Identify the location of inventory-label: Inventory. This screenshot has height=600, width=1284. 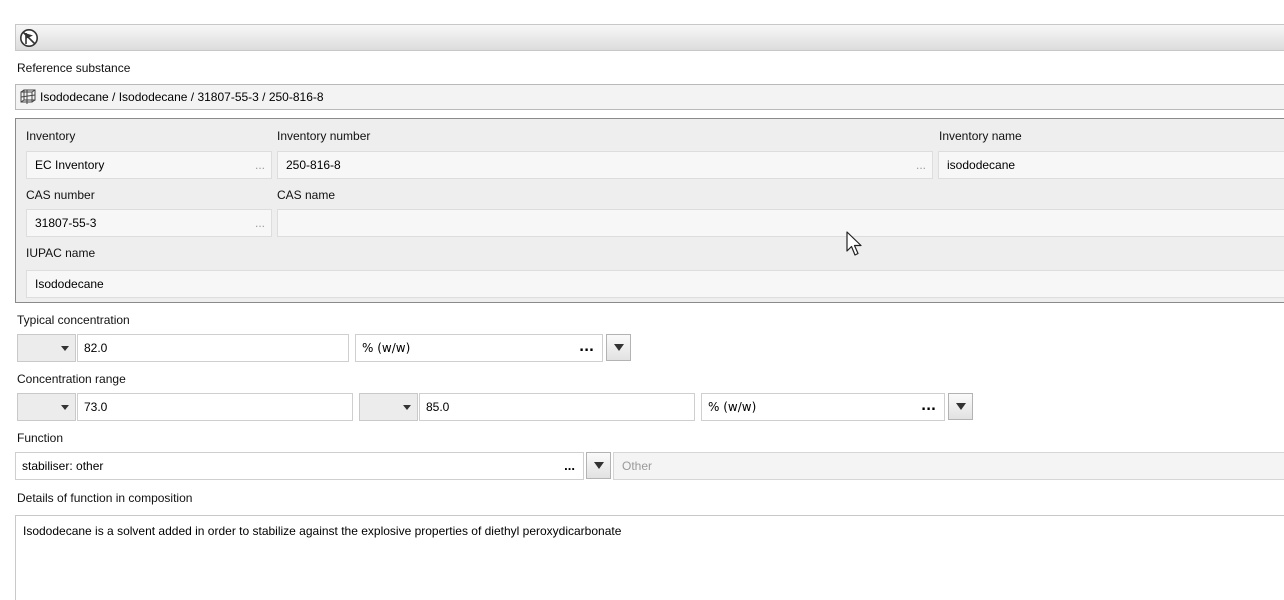
(51, 136).